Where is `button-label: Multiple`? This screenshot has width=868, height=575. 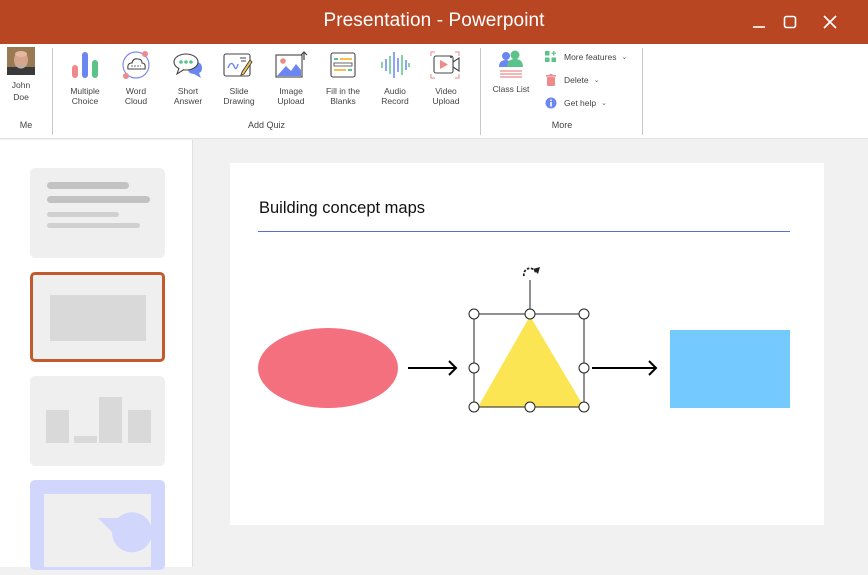
button-label: Multiple is located at coordinates (85, 91).